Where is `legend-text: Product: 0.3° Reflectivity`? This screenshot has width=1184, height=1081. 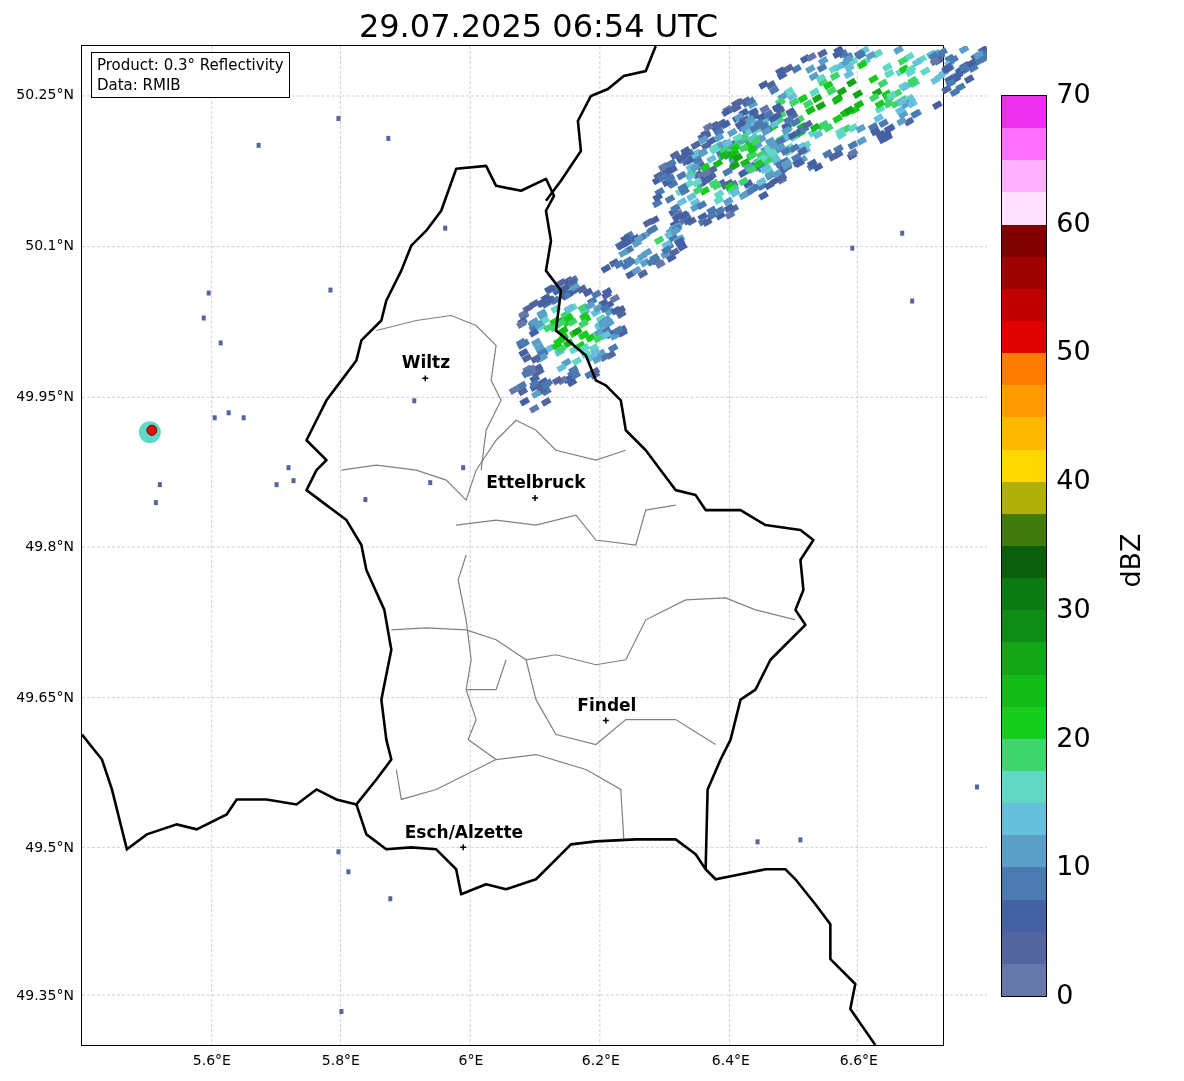 legend-text: Product: 0.3° Reflectivity is located at coordinates (190, 65).